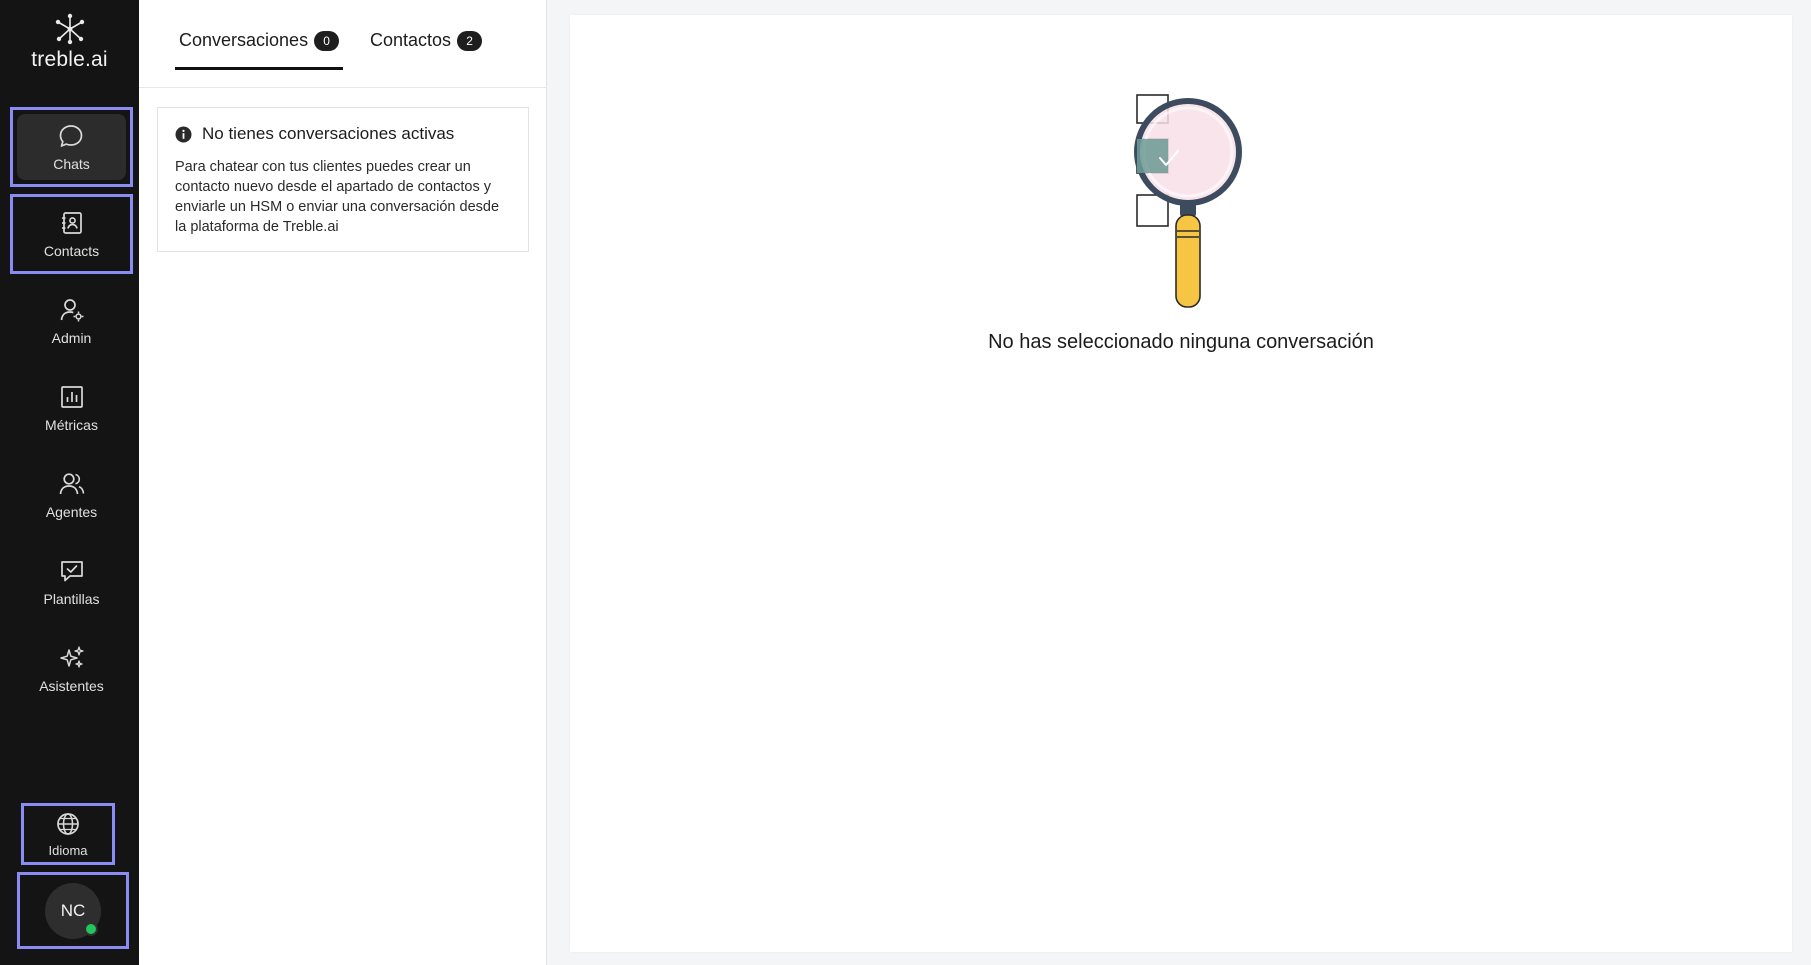 This screenshot has width=1811, height=965. Describe the element at coordinates (71, 657) in the screenshot. I see `sparkles-icon` at that location.